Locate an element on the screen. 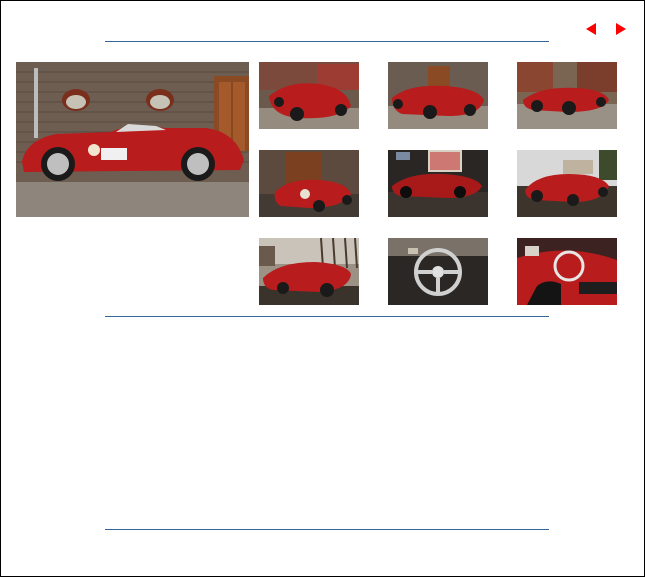  previous-arrow-icon is located at coordinates (591, 29).